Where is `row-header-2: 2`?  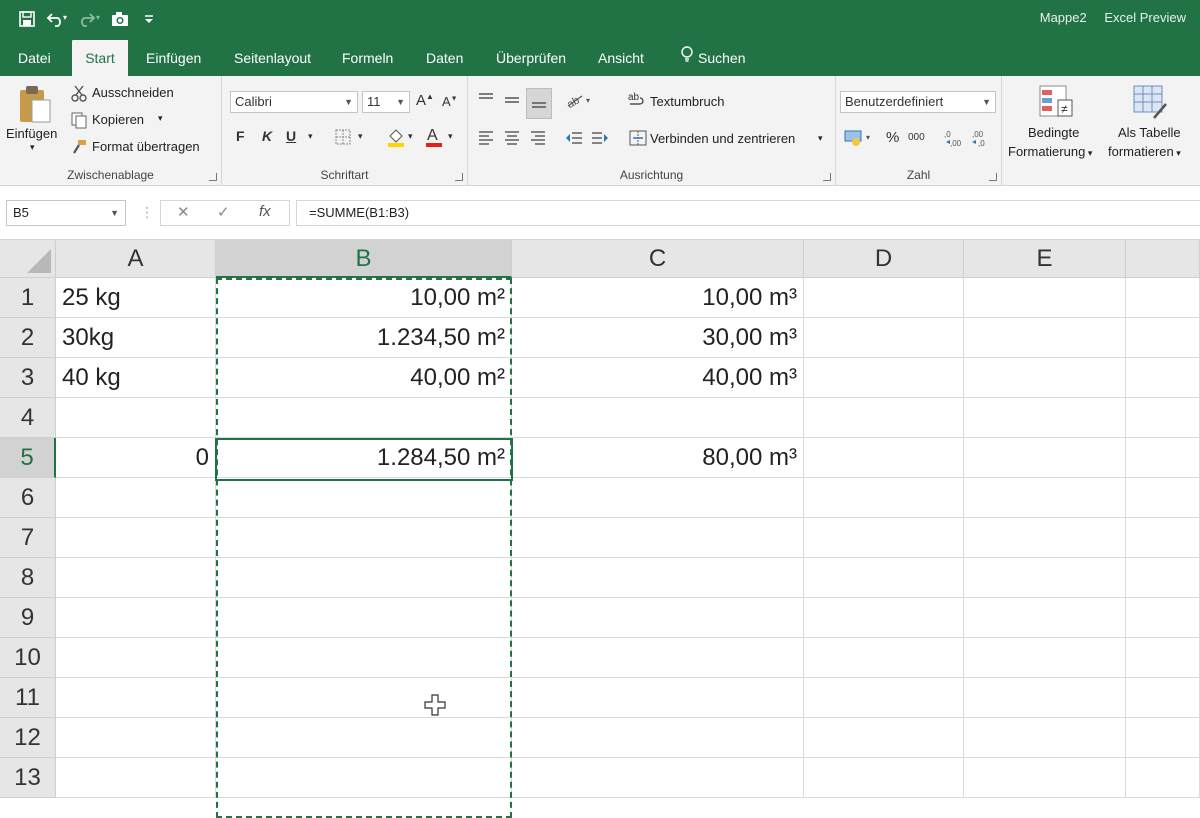 row-header-2: 2 is located at coordinates (28, 338).